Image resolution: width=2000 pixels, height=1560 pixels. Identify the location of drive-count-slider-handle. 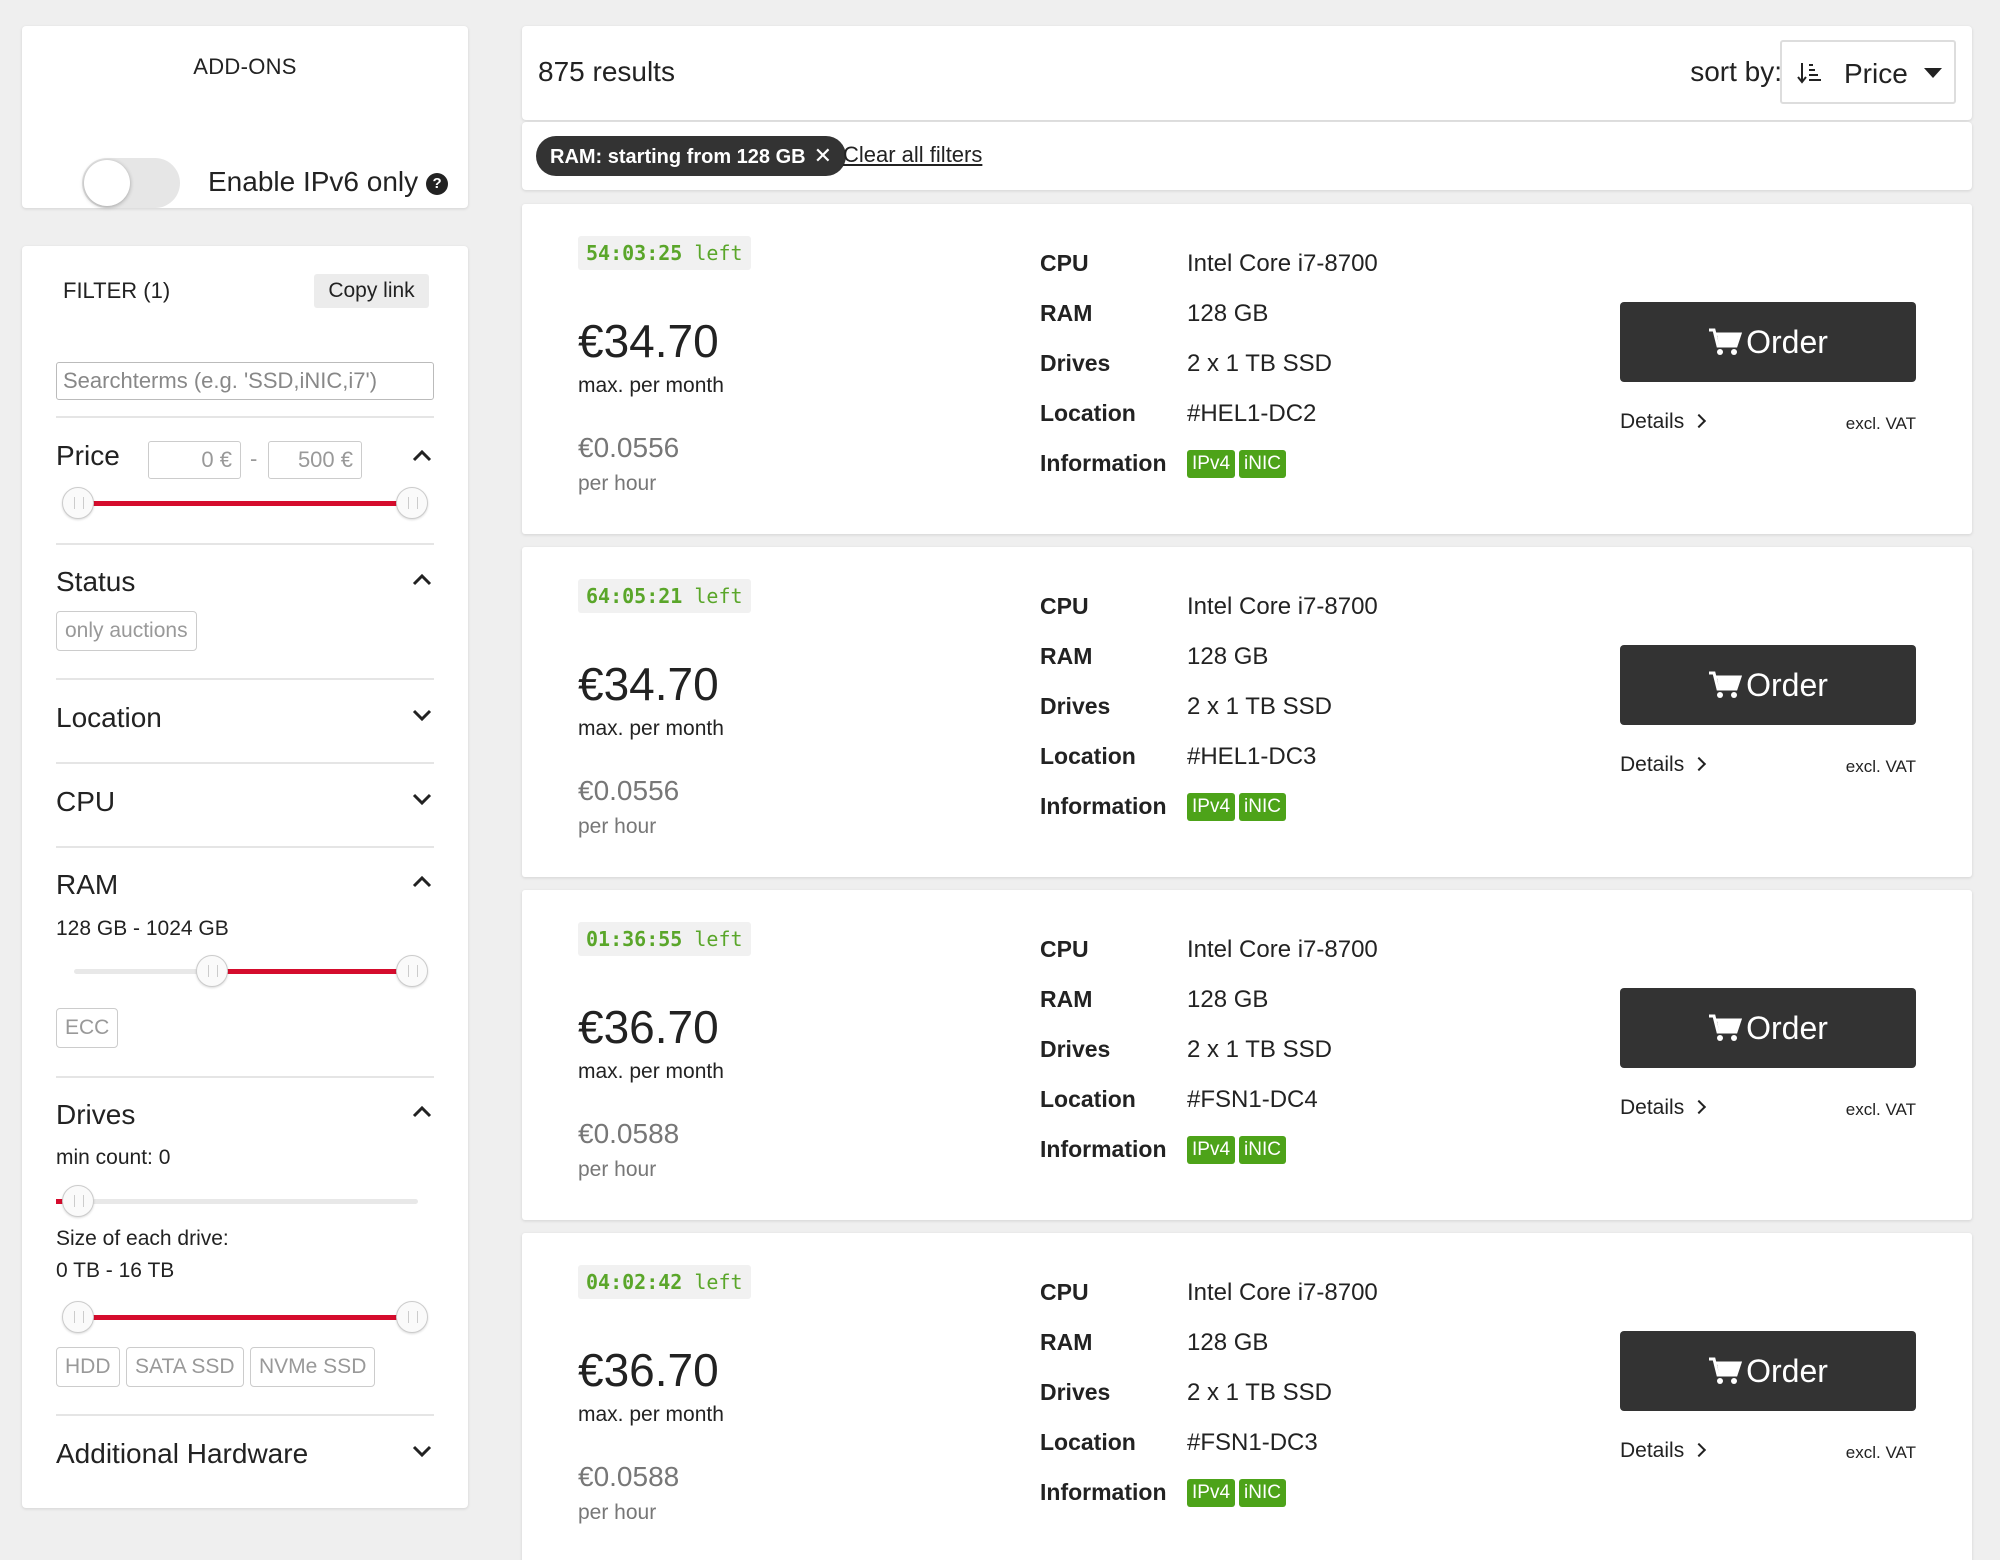
(78, 1201).